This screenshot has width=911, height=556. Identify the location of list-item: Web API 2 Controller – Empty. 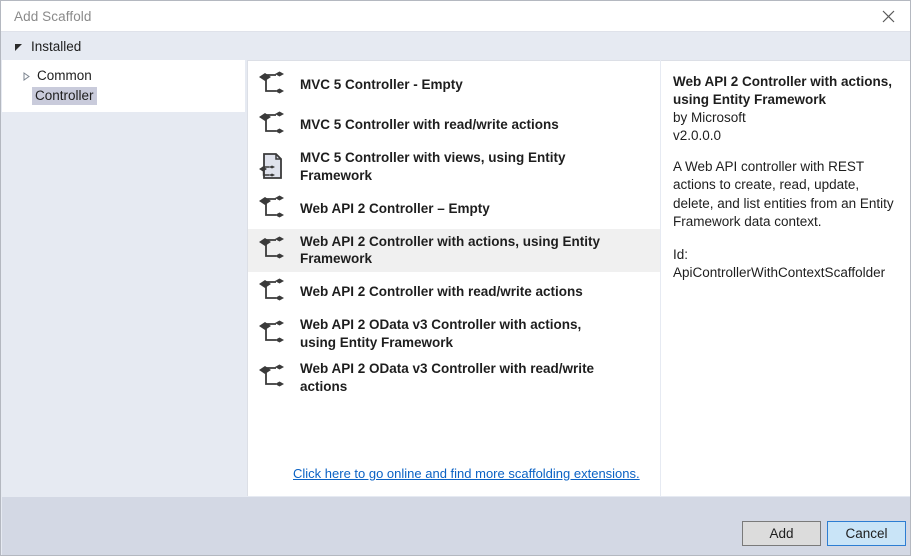
(454, 209).